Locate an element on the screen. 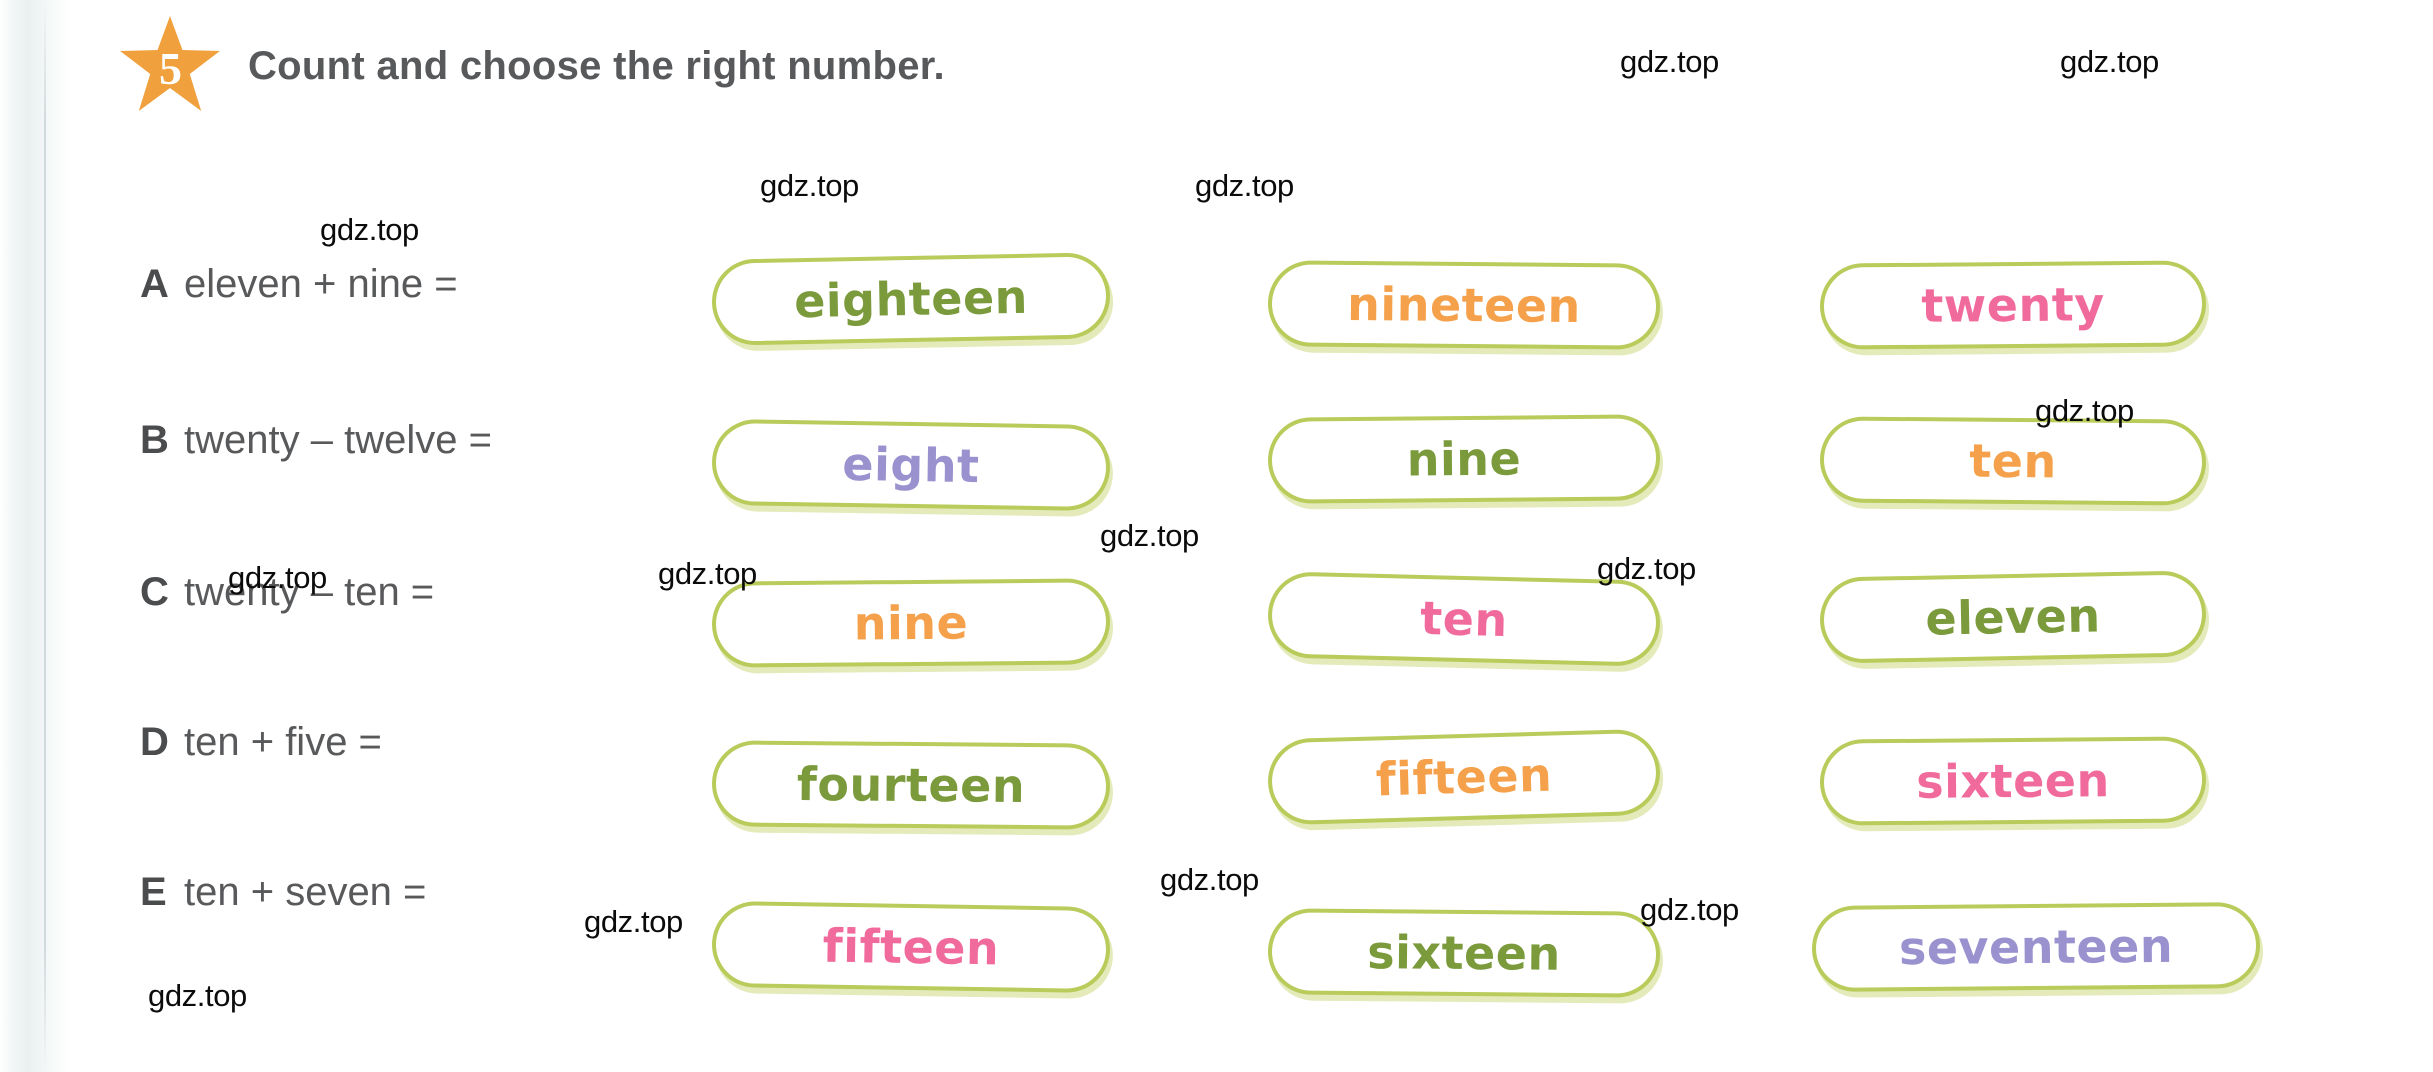 The width and height of the screenshot is (2433, 1072). answer-option-bubble: eighteen is located at coordinates (911, 299).